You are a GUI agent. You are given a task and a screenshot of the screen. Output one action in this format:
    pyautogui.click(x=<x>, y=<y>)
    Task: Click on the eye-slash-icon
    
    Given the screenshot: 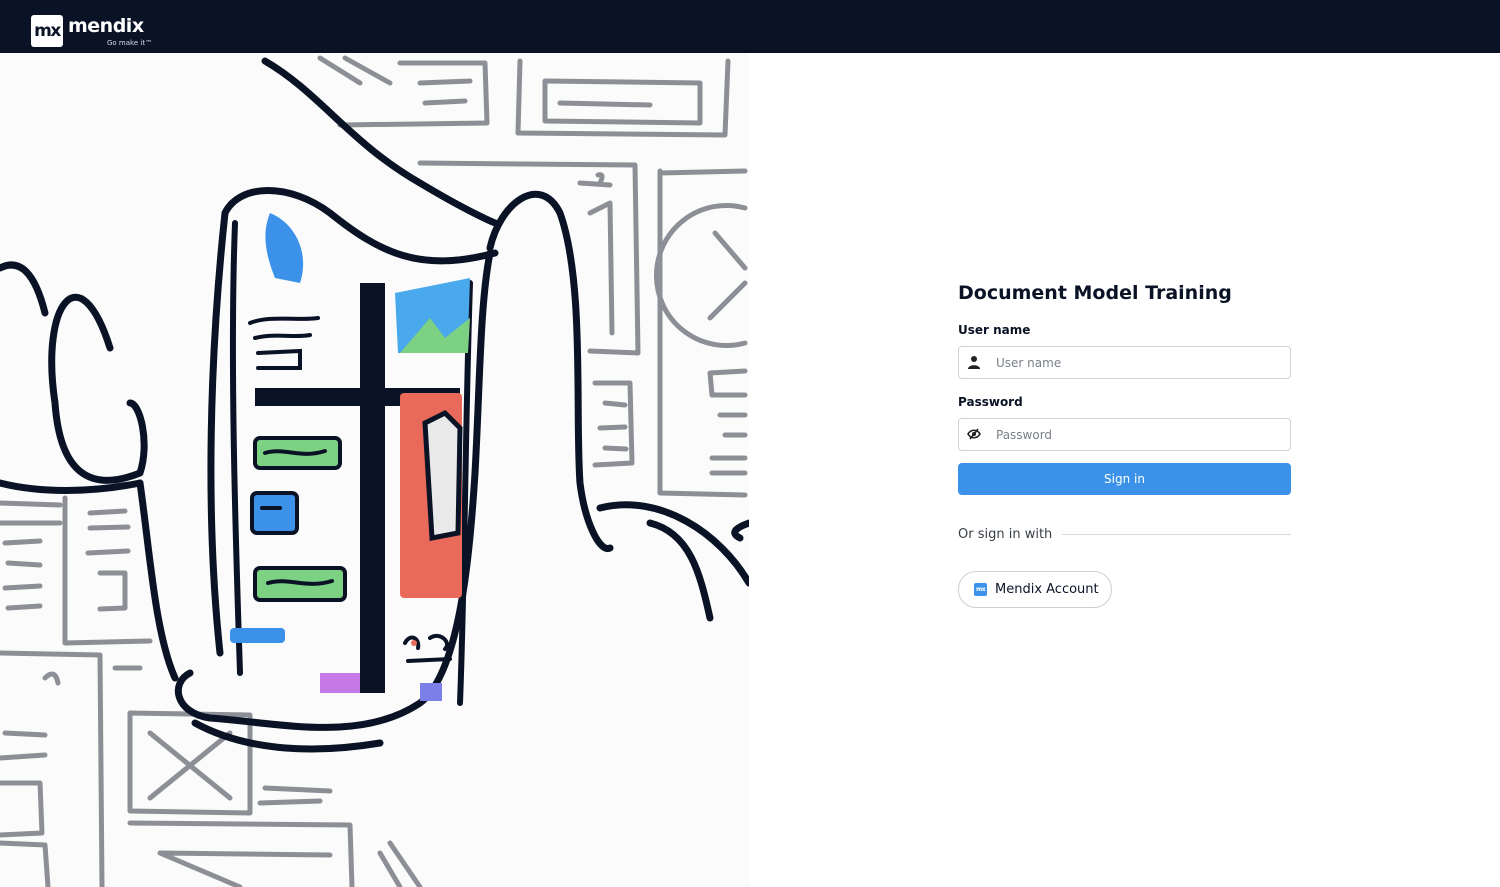 What is the action you would take?
    pyautogui.click(x=974, y=434)
    